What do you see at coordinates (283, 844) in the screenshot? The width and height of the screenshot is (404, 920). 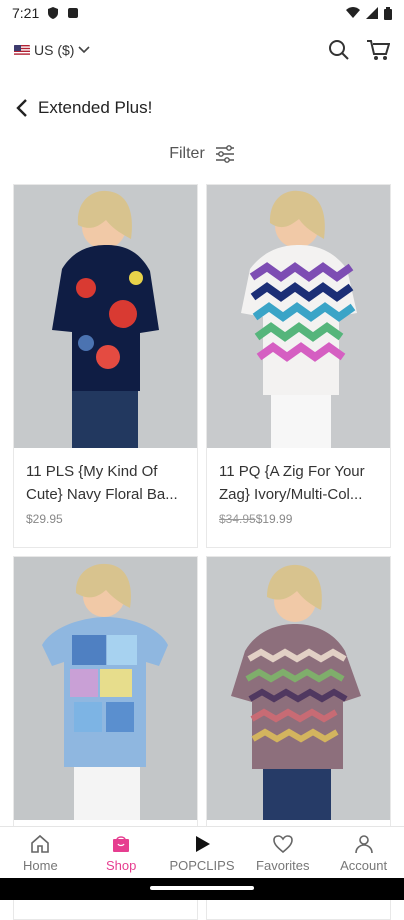 I see `heart-icon` at bounding box center [283, 844].